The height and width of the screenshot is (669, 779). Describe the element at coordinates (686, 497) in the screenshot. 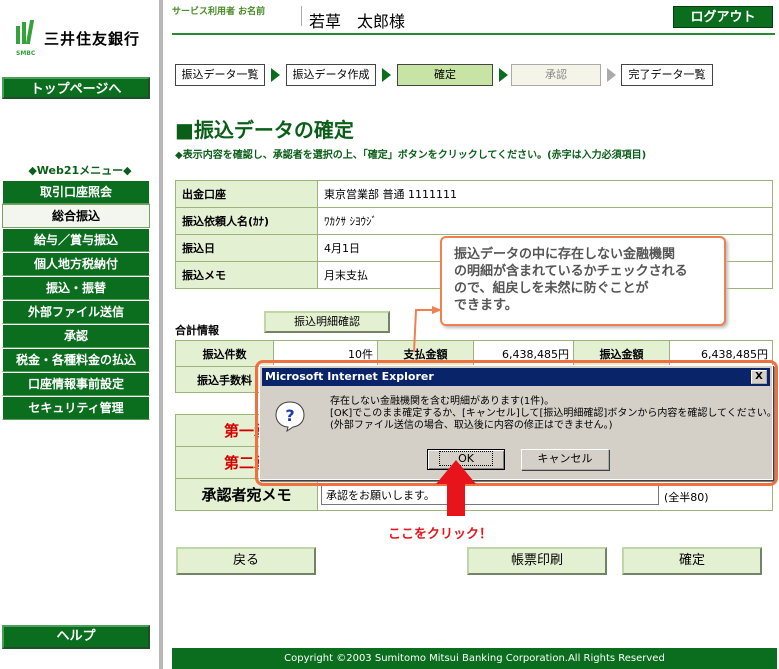

I see `memo-length-hint: (全半80)` at that location.